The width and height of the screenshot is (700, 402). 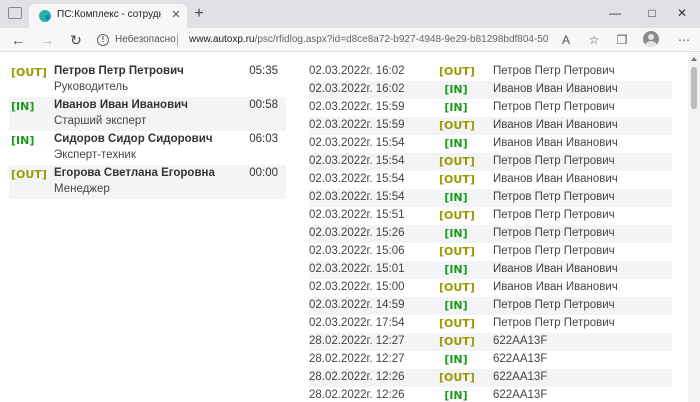 What do you see at coordinates (694, 227) in the screenshot?
I see `page-scrollbar` at bounding box center [694, 227].